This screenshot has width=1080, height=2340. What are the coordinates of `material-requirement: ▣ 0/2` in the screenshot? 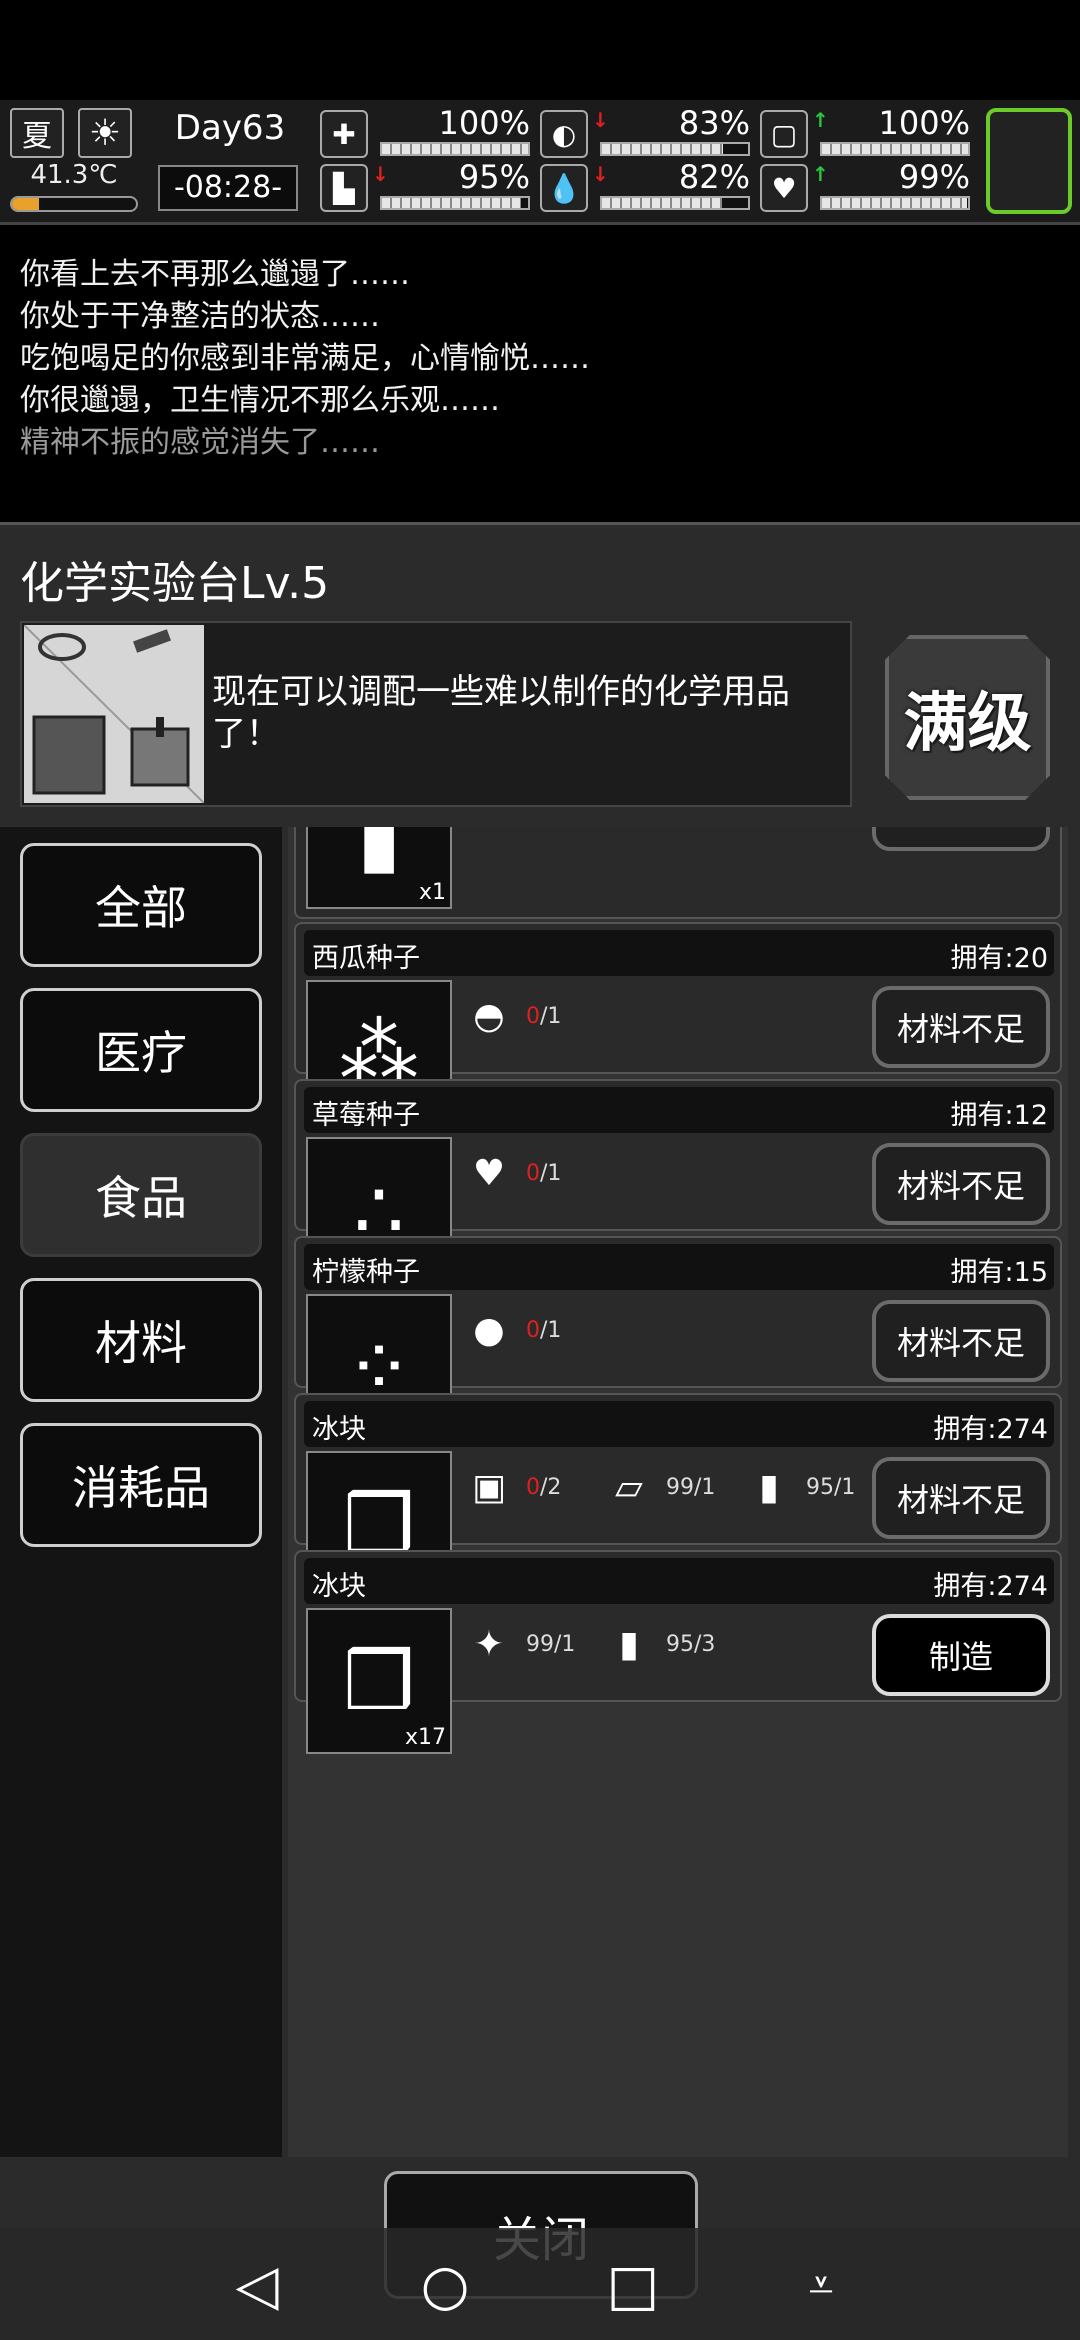 It's located at (512, 1487).